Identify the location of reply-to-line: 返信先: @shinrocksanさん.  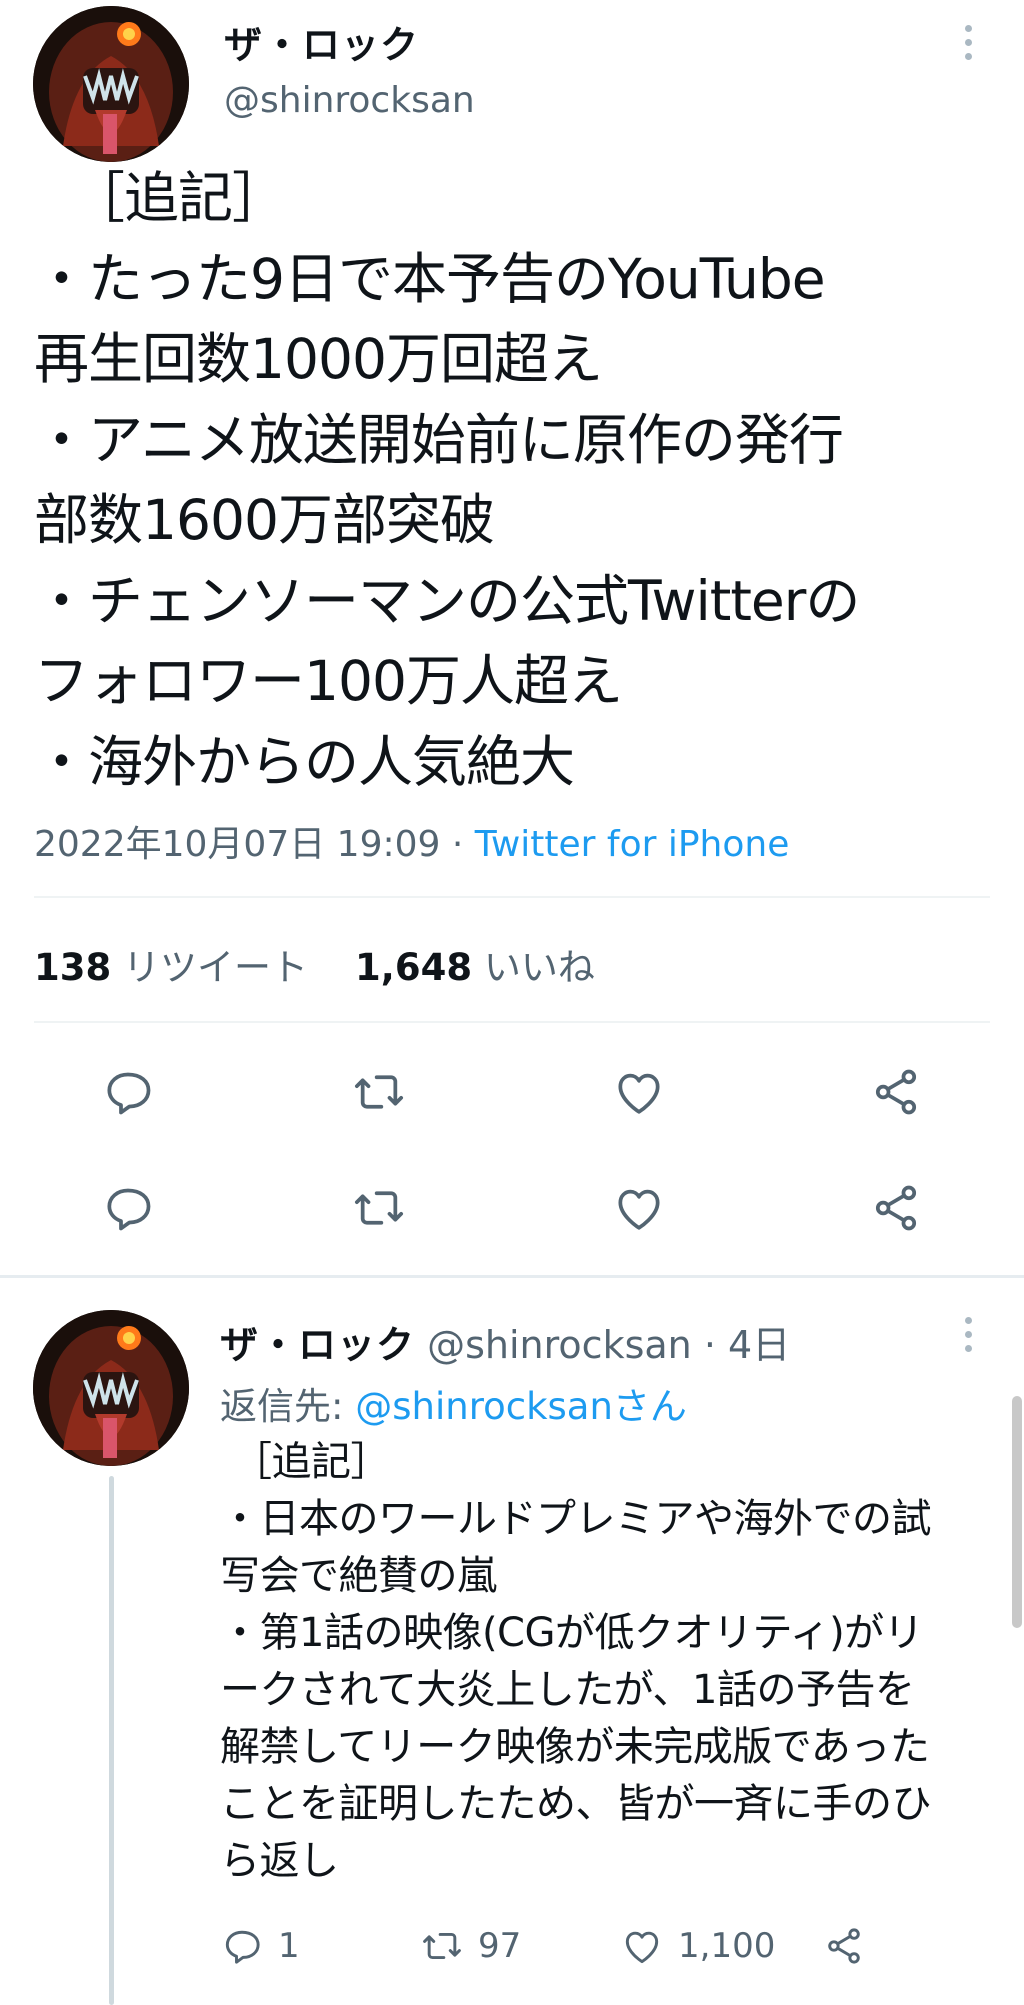
(453, 1403).